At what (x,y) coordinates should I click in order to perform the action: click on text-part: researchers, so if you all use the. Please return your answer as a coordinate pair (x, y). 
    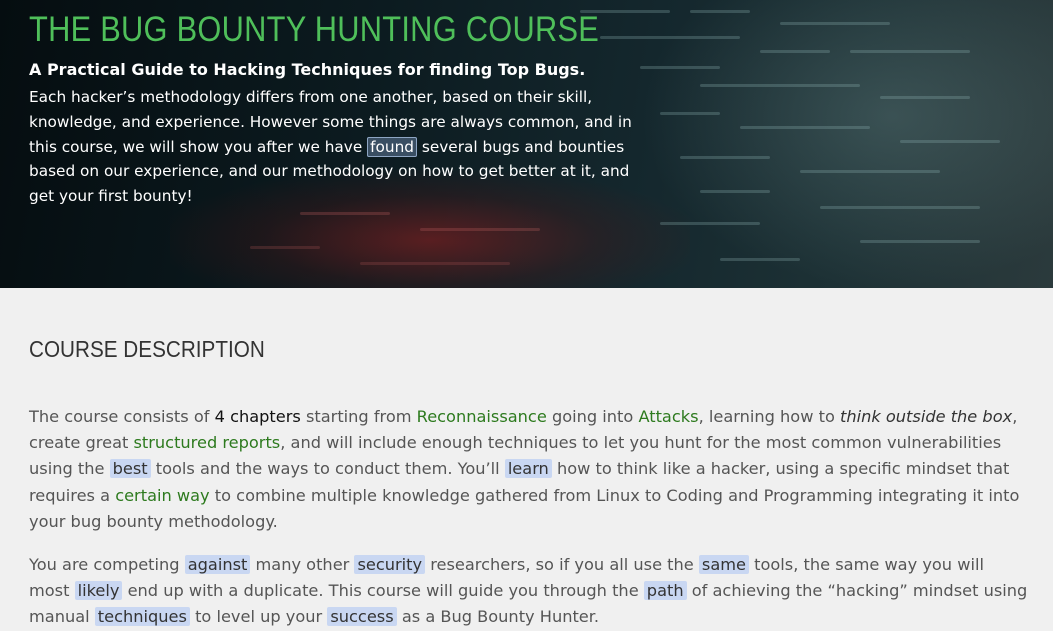
    Looking at the image, I should click on (562, 564).